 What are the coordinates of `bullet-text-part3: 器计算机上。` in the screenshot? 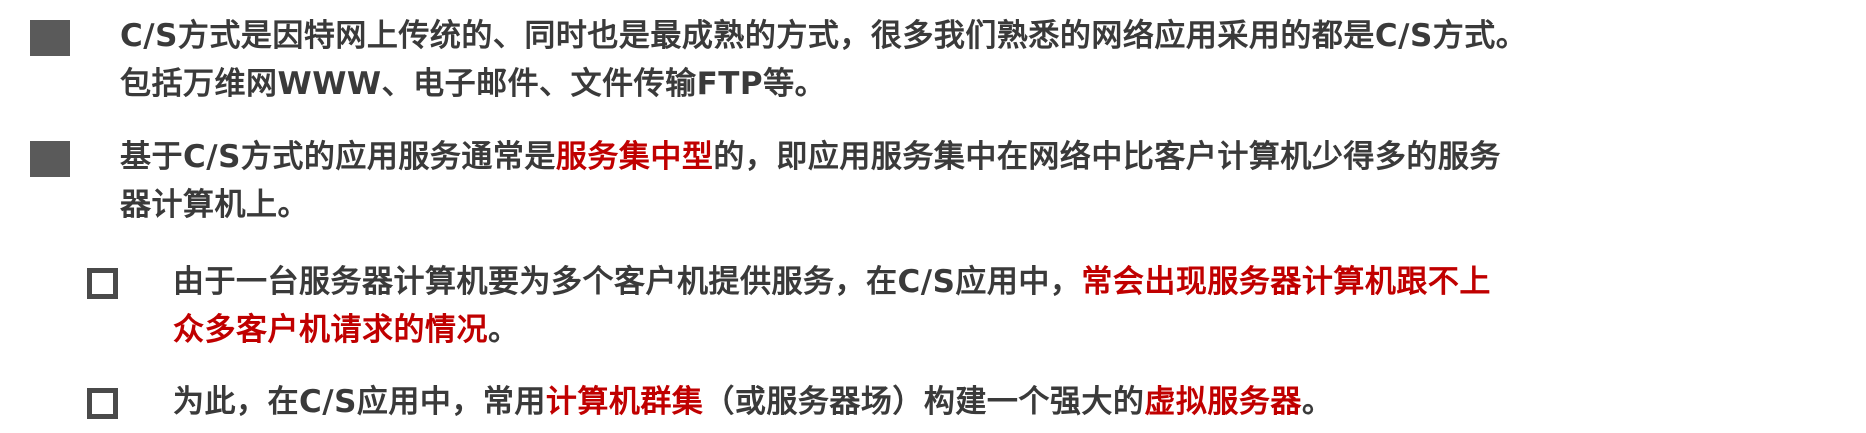 It's located at (214, 205).